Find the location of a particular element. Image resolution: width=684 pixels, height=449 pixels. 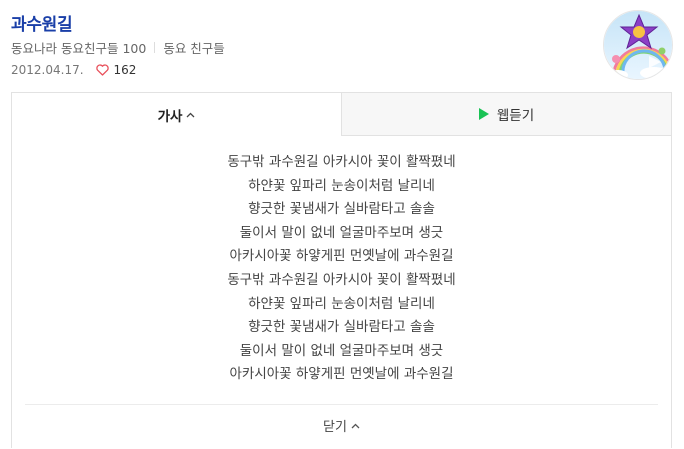

tab-web-listen-label: 웹듣기 is located at coordinates (515, 116).